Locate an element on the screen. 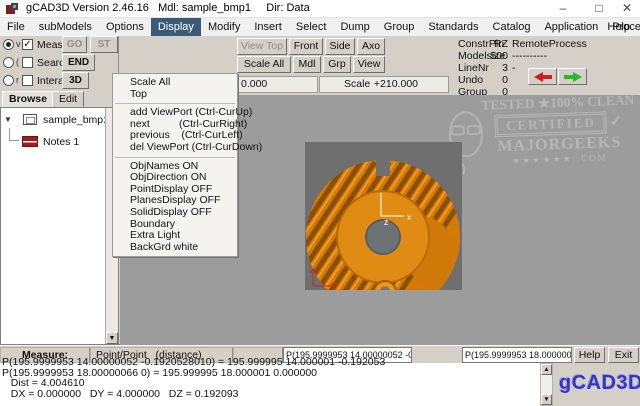 This screenshot has height=406, width=640. side-button: Side is located at coordinates (340, 46).